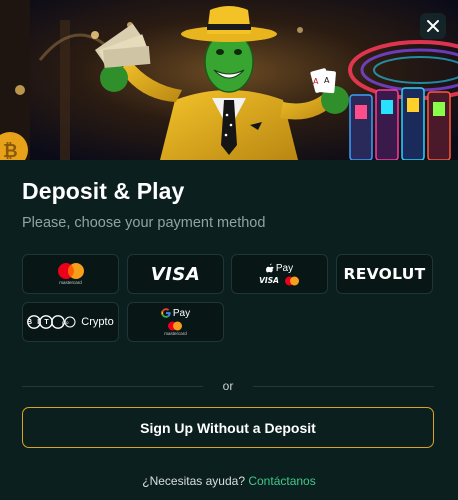 This screenshot has width=458, height=500. Describe the element at coordinates (103, 191) in the screenshot. I see `modal-title: Deposit & Play` at that location.